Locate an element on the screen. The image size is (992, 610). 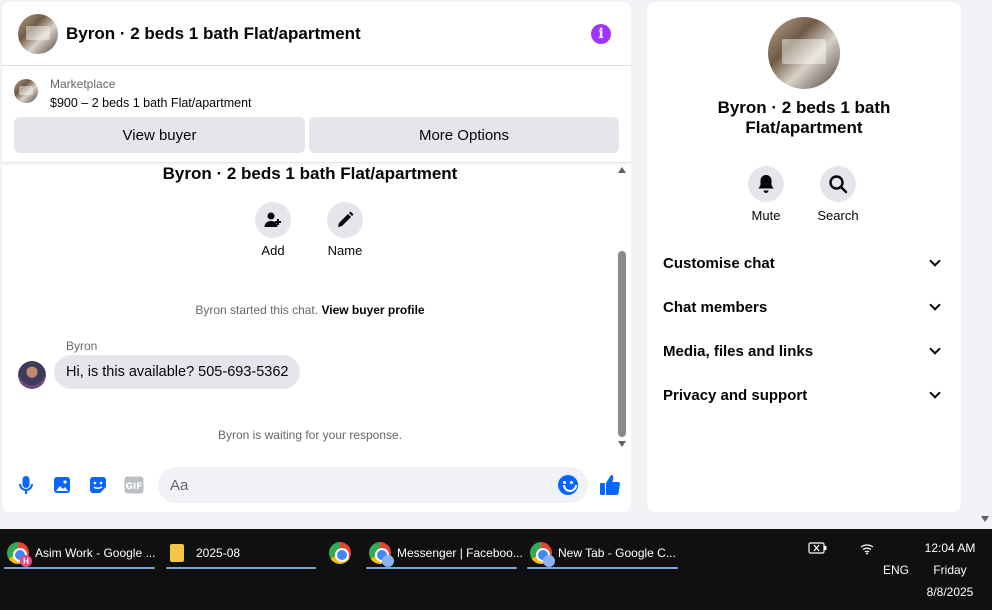
message-composer: GIF is located at coordinates (316, 485).